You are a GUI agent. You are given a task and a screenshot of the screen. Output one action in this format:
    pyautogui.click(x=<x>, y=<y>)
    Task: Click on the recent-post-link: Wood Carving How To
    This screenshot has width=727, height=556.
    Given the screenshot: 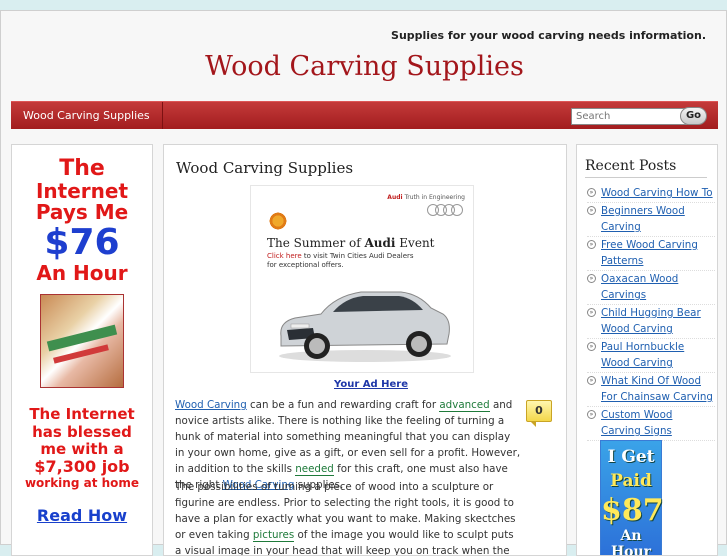 What is the action you would take?
    pyautogui.click(x=657, y=193)
    